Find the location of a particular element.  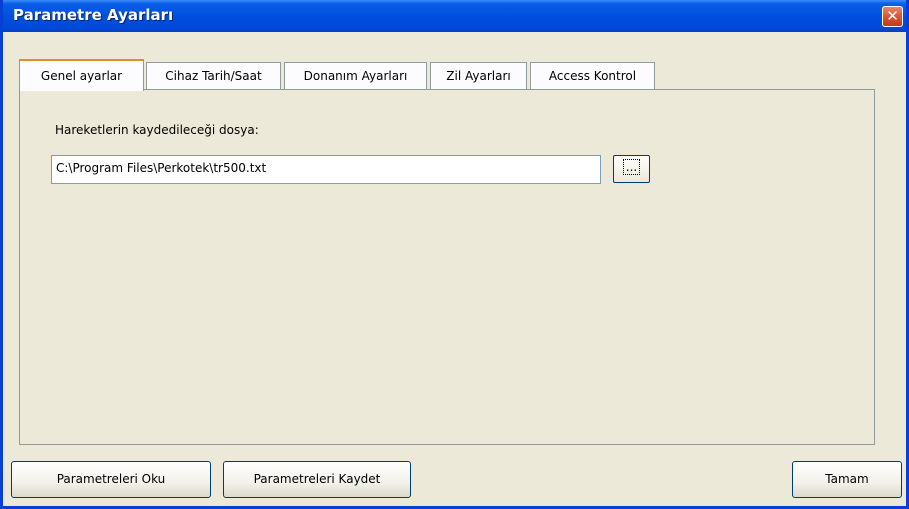

read-parameters-button: Parametreleri Oku is located at coordinates (111, 479).